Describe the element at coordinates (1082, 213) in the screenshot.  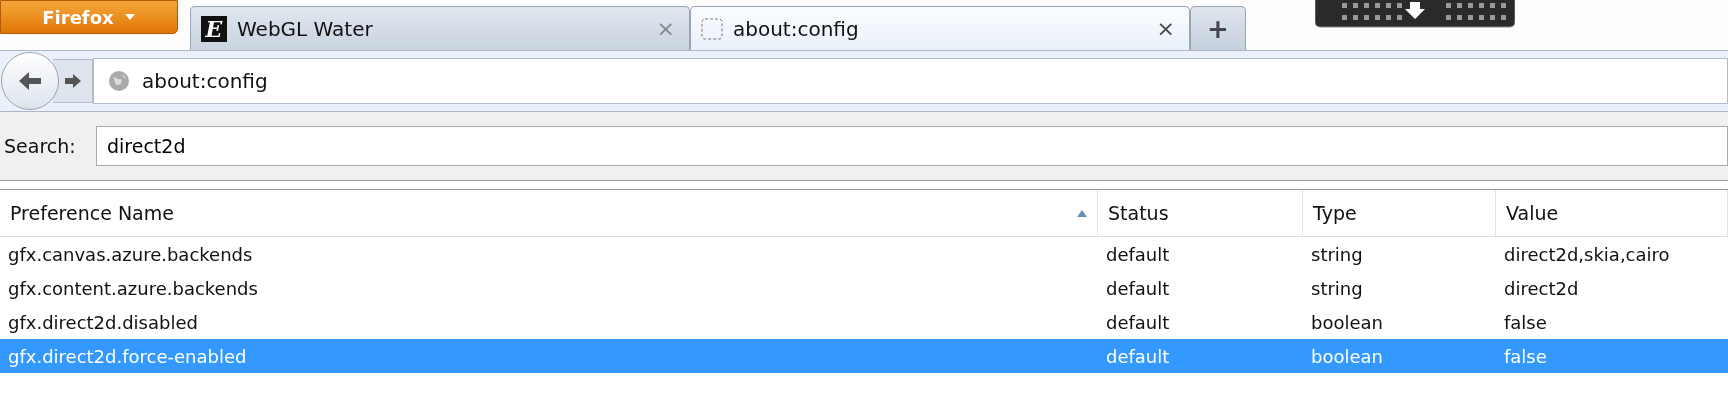
I see `sort-arrow-icon` at that location.